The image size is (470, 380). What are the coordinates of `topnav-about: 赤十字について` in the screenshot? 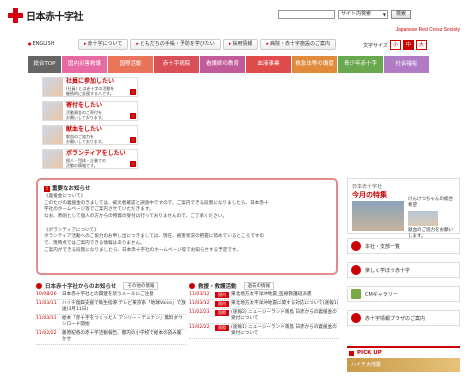 It's located at (103, 44).